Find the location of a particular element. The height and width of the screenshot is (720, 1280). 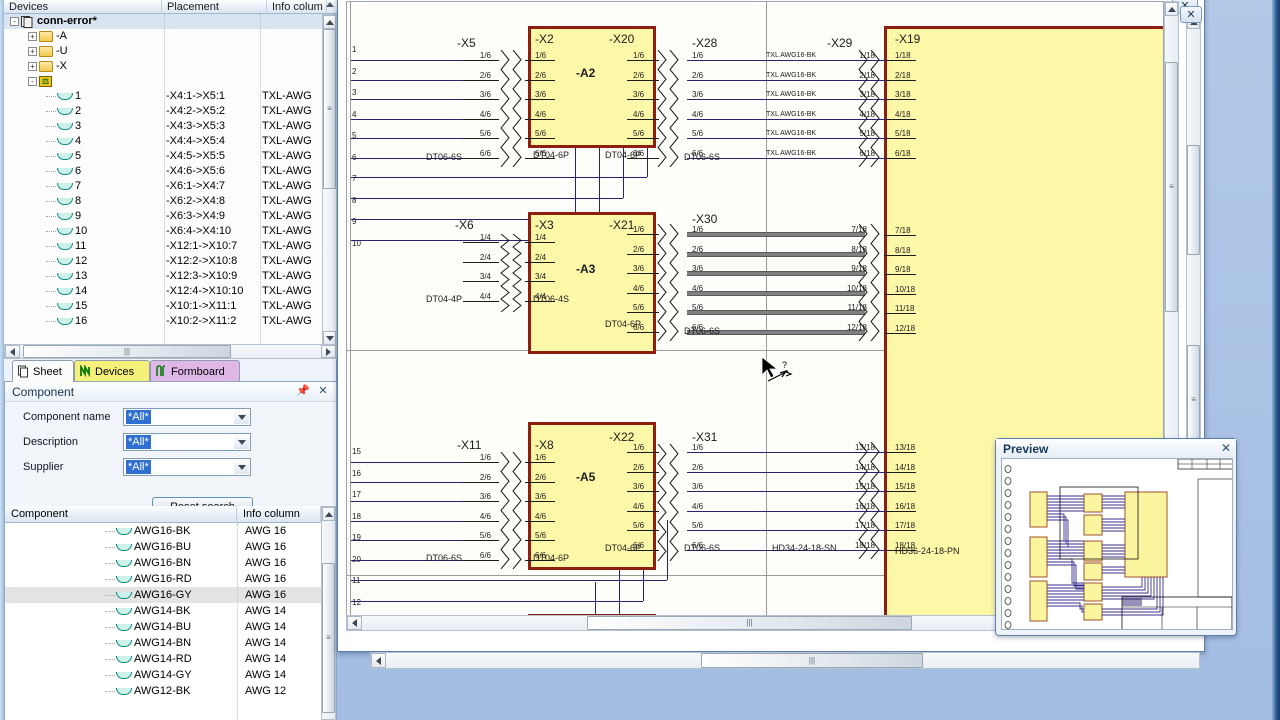

tree-col-placement: Placement is located at coordinates (214, 7).